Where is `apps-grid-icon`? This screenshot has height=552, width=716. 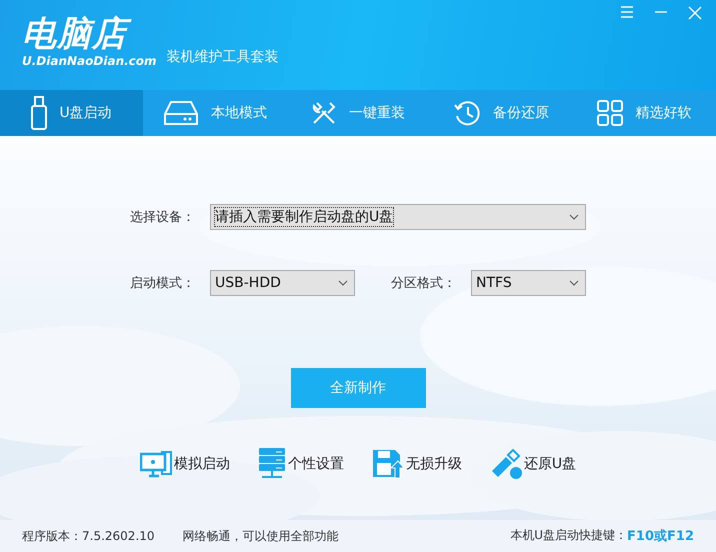 apps-grid-icon is located at coordinates (610, 113).